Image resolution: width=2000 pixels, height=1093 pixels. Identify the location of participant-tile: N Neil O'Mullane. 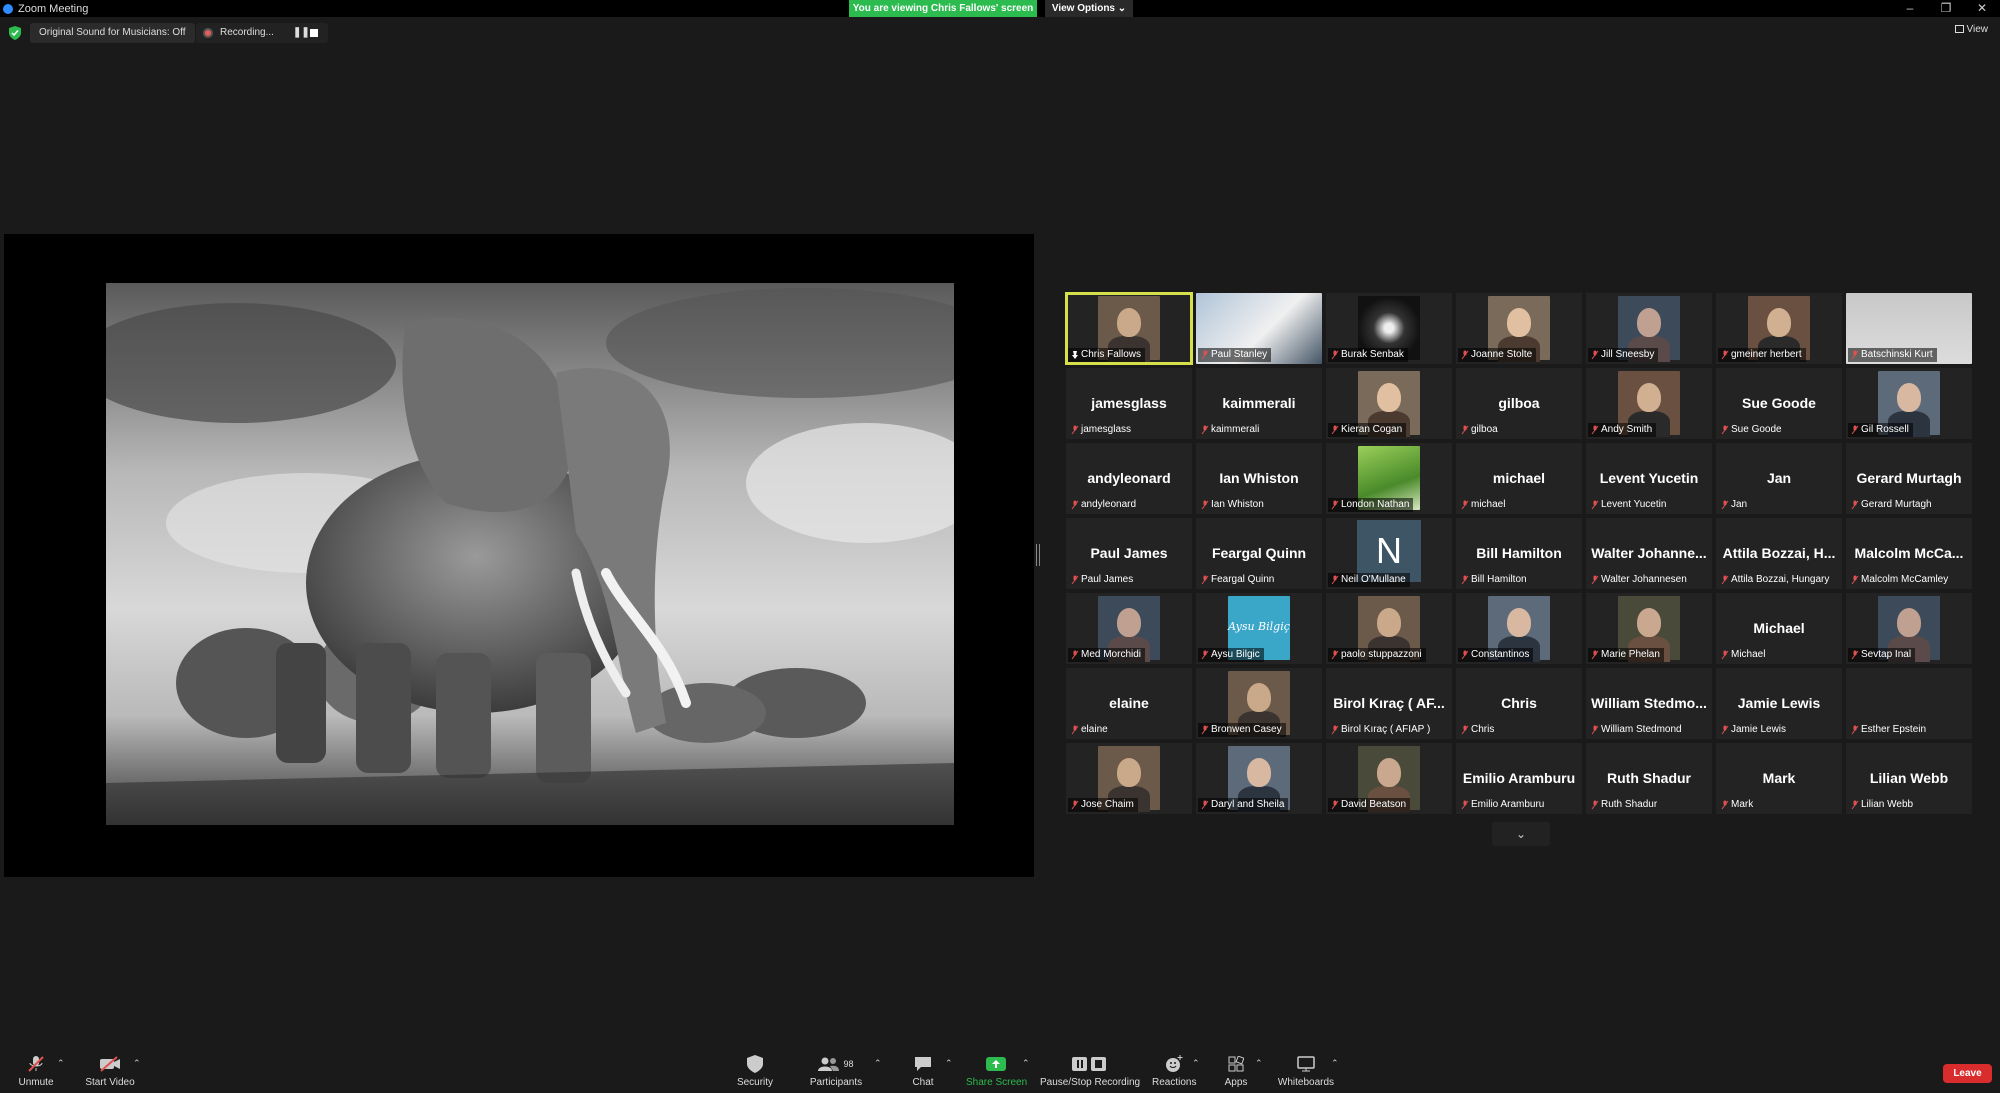
(1389, 553).